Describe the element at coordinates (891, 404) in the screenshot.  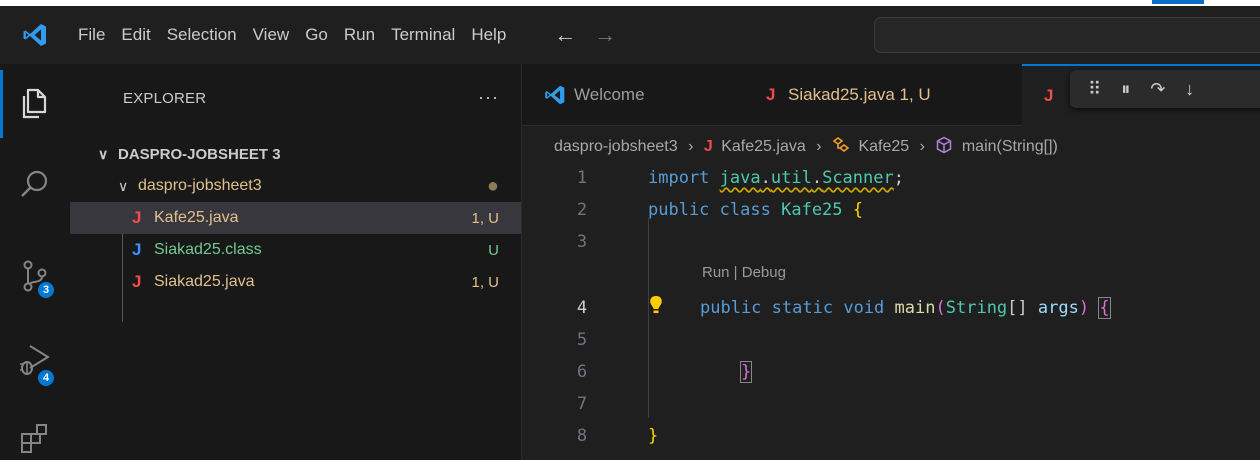
I see `code-line: 7` at that location.